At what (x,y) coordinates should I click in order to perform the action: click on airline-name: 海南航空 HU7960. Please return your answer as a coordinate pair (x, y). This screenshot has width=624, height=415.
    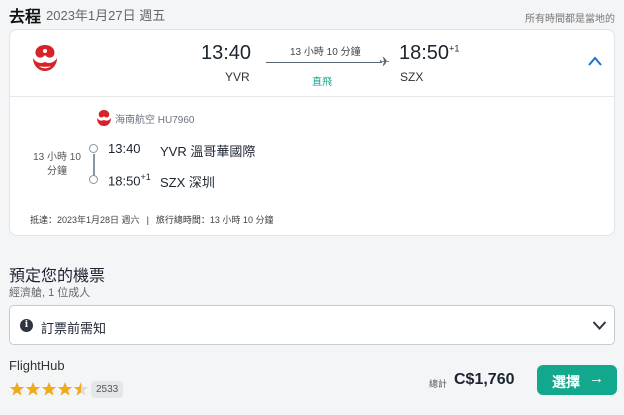
    Looking at the image, I should click on (155, 120).